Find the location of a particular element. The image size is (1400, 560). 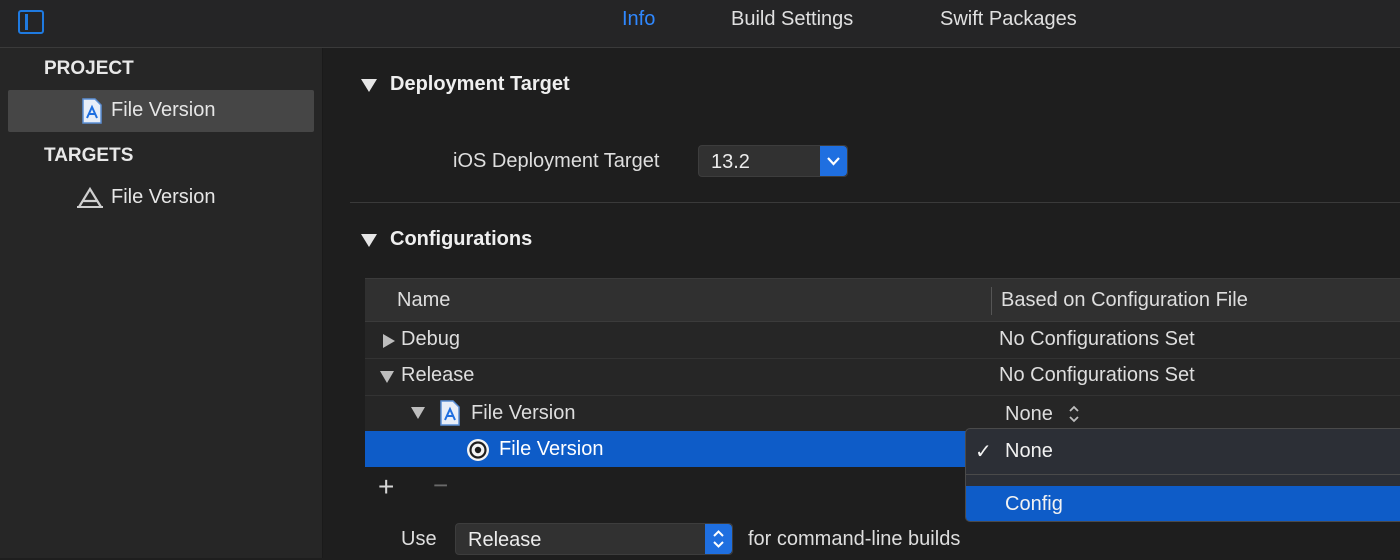

target-icon is located at coordinates (478, 450).